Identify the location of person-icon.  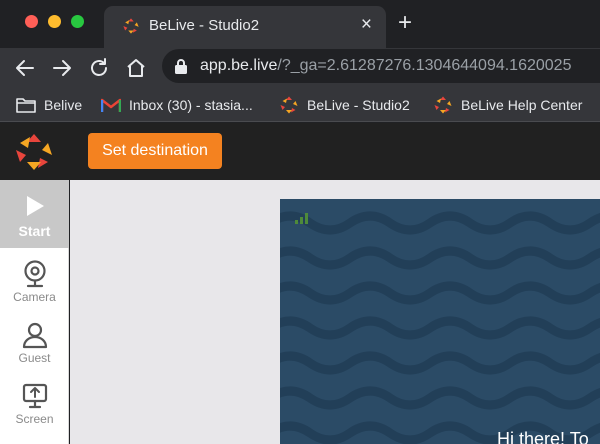
(35, 335).